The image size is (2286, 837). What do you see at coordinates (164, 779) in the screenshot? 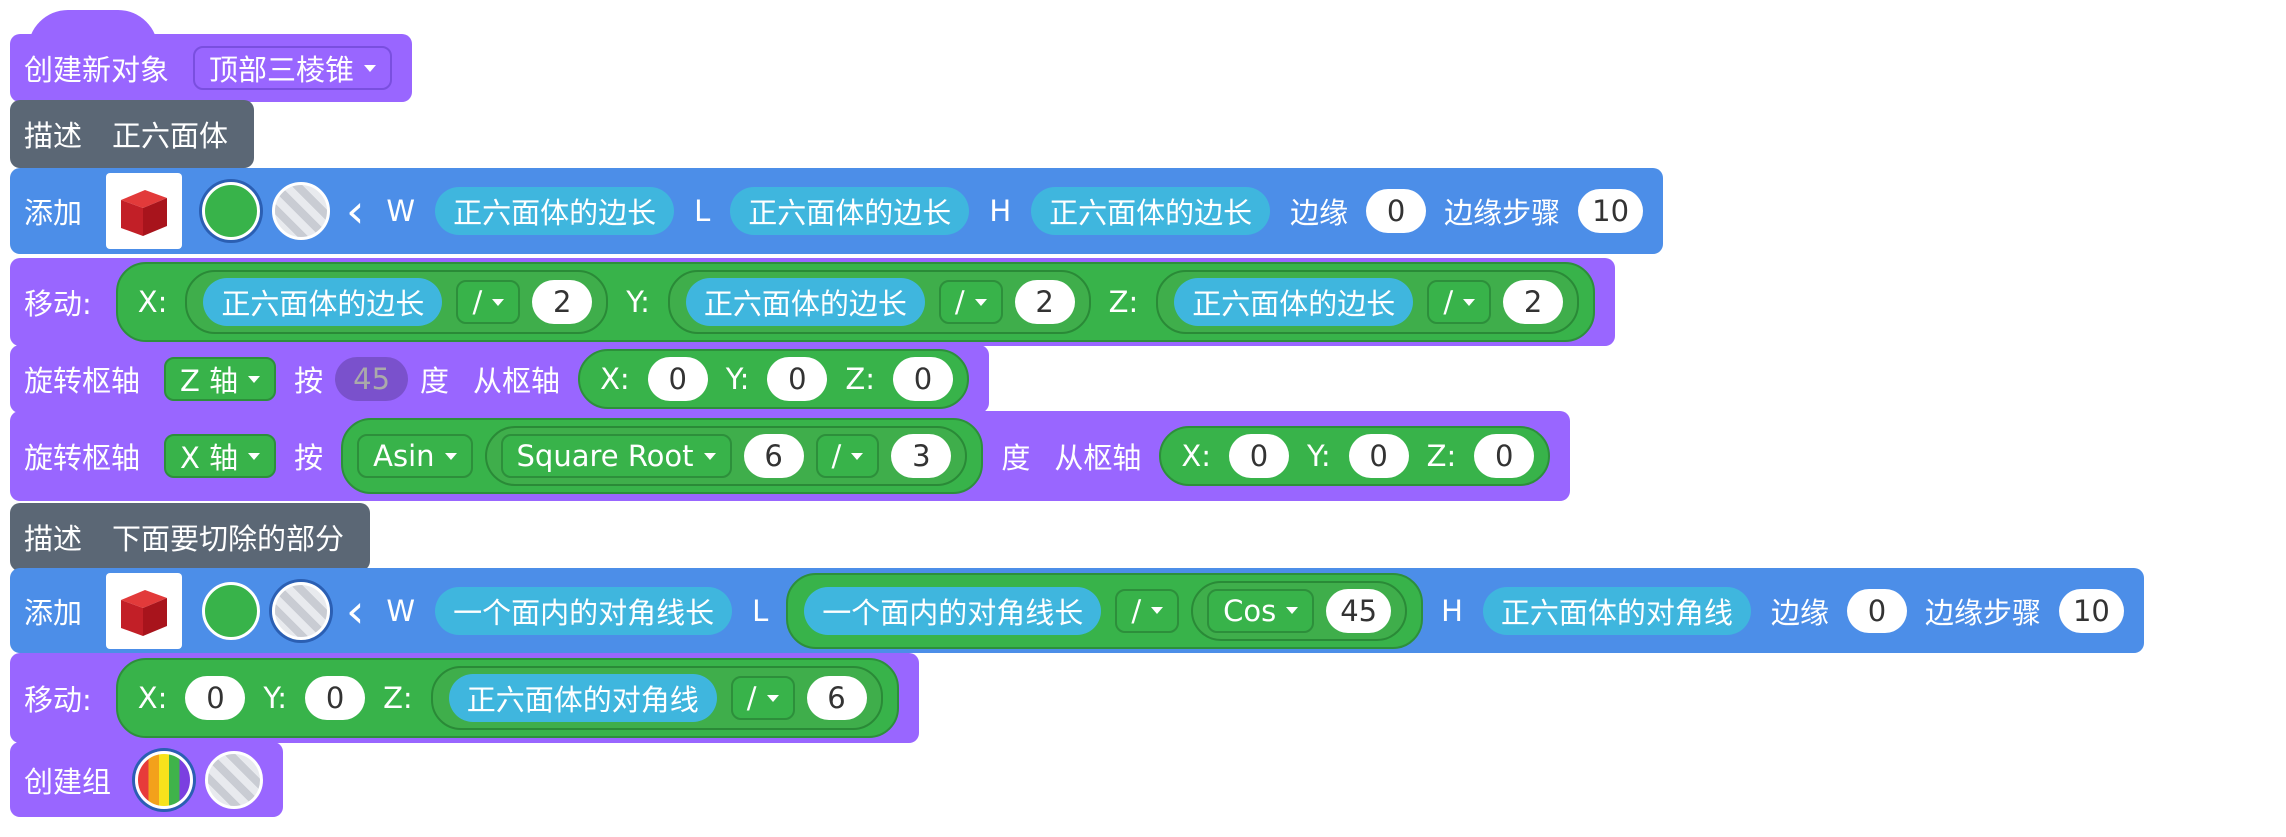
I see `color-swatch-multicolor` at bounding box center [164, 779].